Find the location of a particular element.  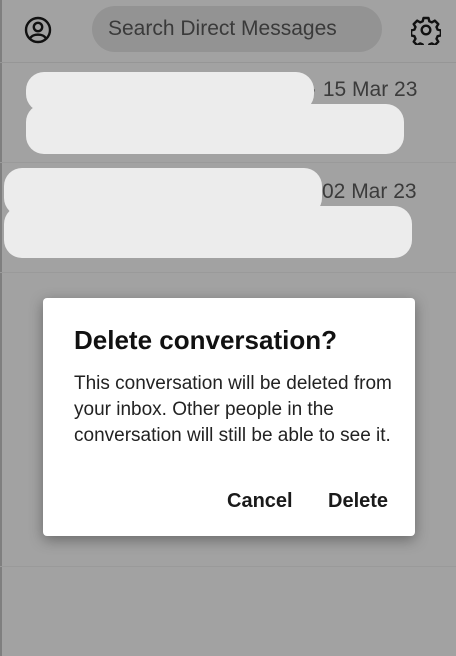

top-bar: Search Direct Messages is located at coordinates (228, 31).